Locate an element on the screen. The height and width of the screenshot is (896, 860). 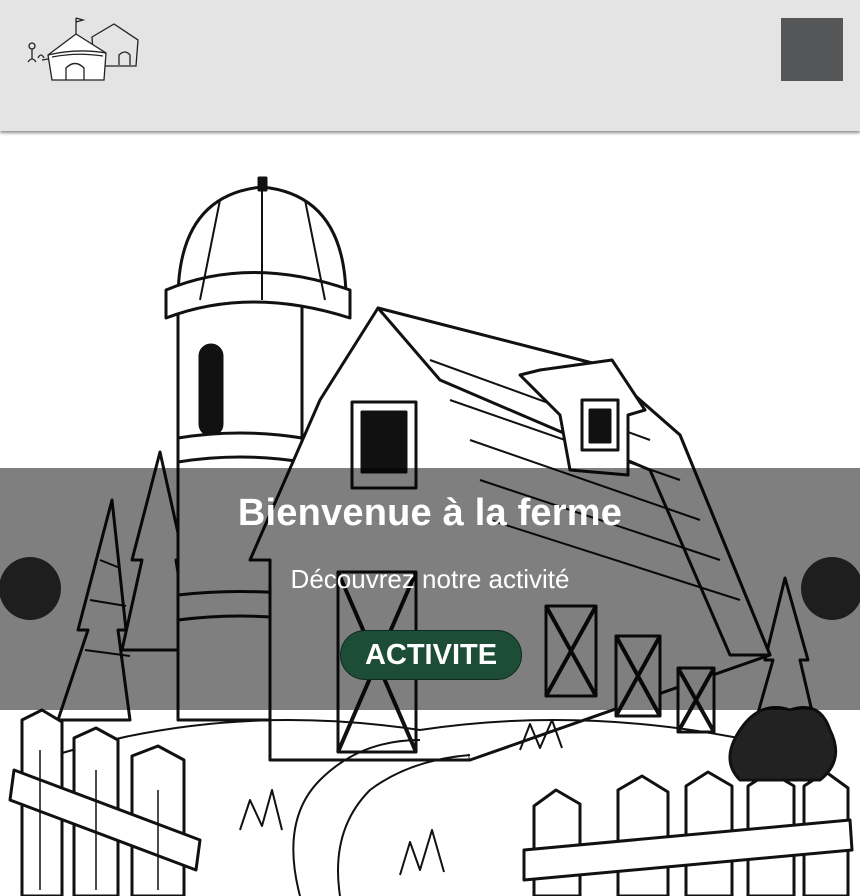
hero-title: Bienvenue à la ferme is located at coordinates (430, 513).